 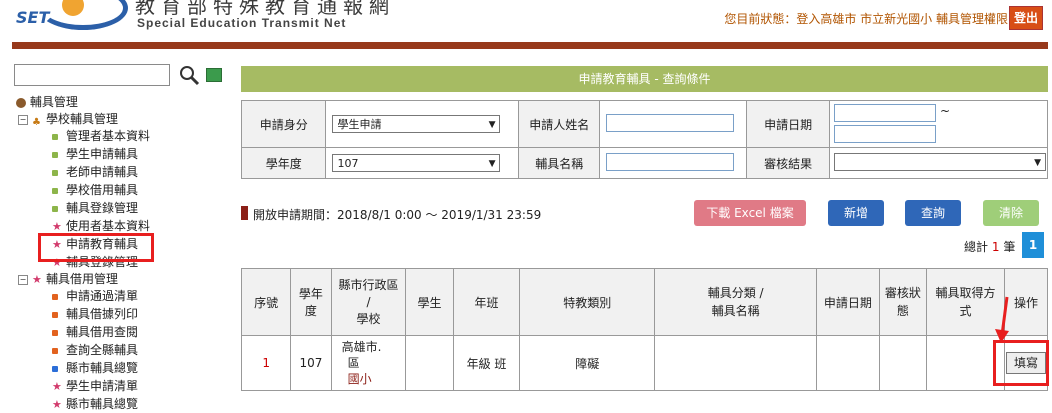 What do you see at coordinates (670, 122) in the screenshot?
I see `applicant-name-input` at bounding box center [670, 122].